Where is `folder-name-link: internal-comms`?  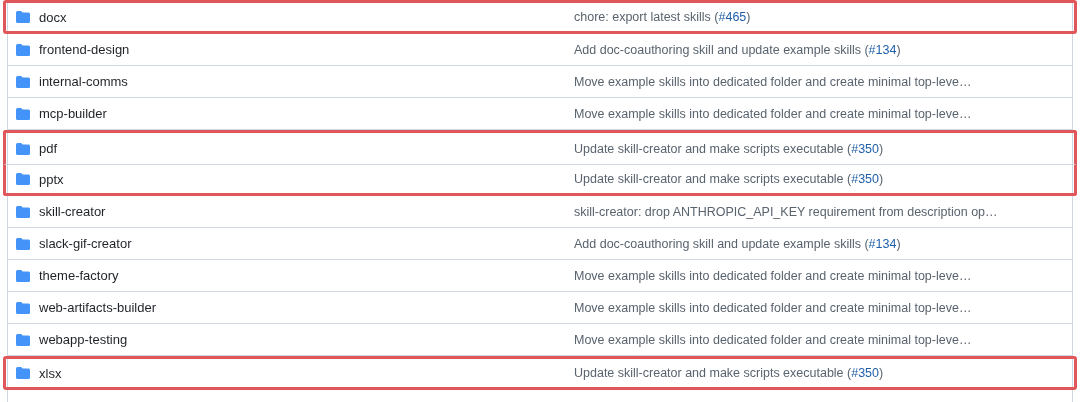
folder-name-link: internal-comms is located at coordinates (83, 81).